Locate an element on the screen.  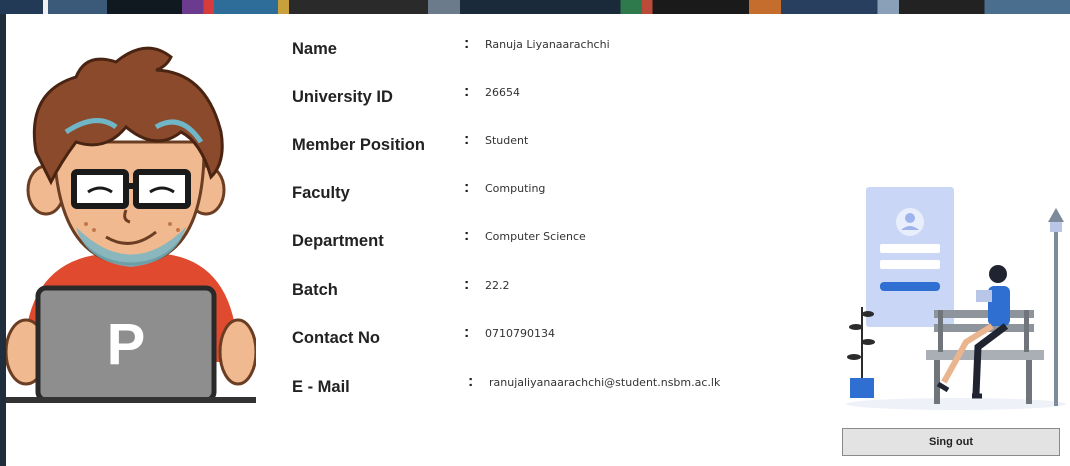
field-value-university-id: 26654 is located at coordinates (502, 92).